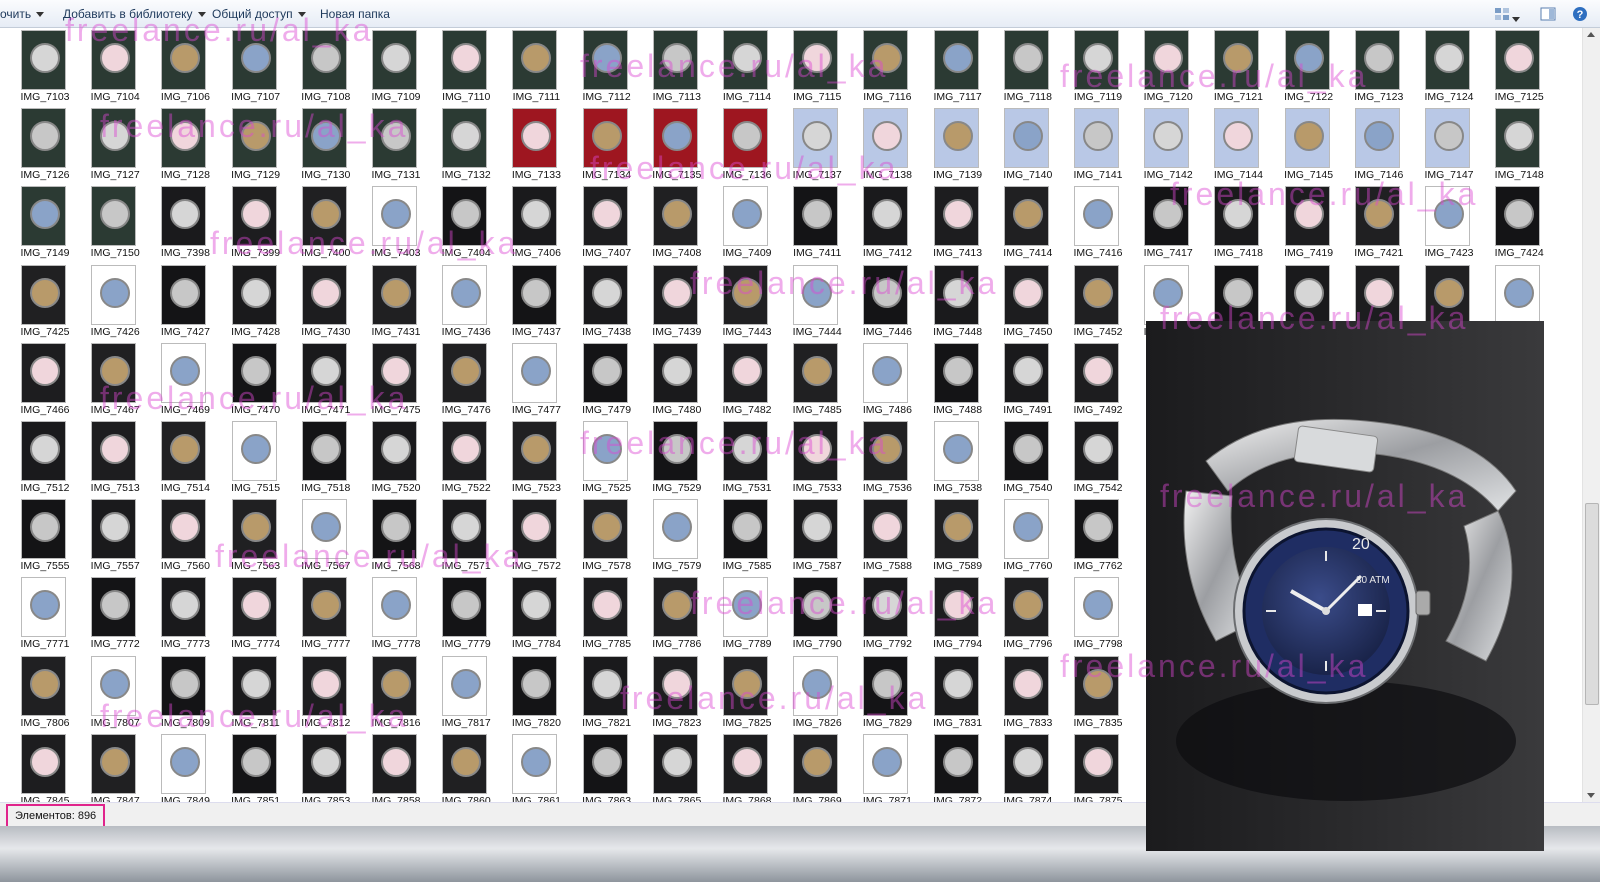 This screenshot has width=1600, height=882. What do you see at coordinates (105, 459) in the screenshot?
I see `file-item: IMG_7513` at bounding box center [105, 459].